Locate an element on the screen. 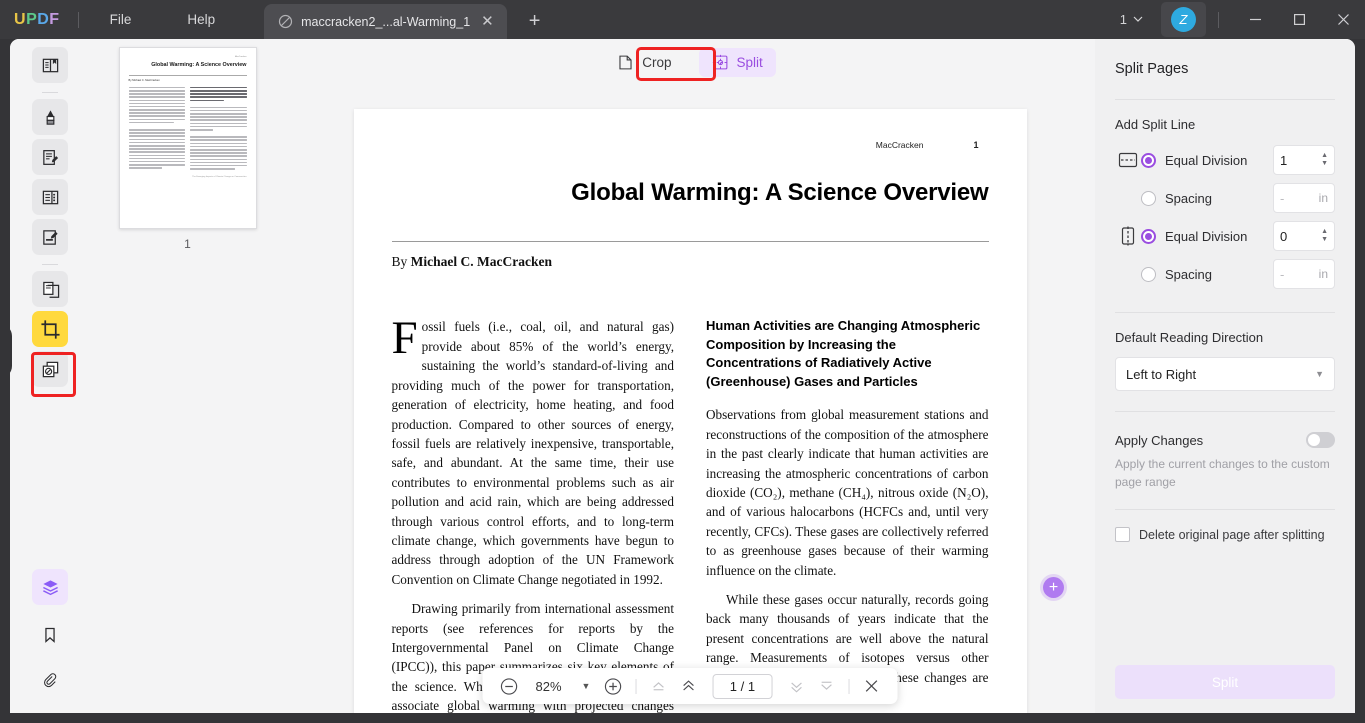 The height and width of the screenshot is (723, 1365). horizontal-split-icon is located at coordinates (1128, 160).